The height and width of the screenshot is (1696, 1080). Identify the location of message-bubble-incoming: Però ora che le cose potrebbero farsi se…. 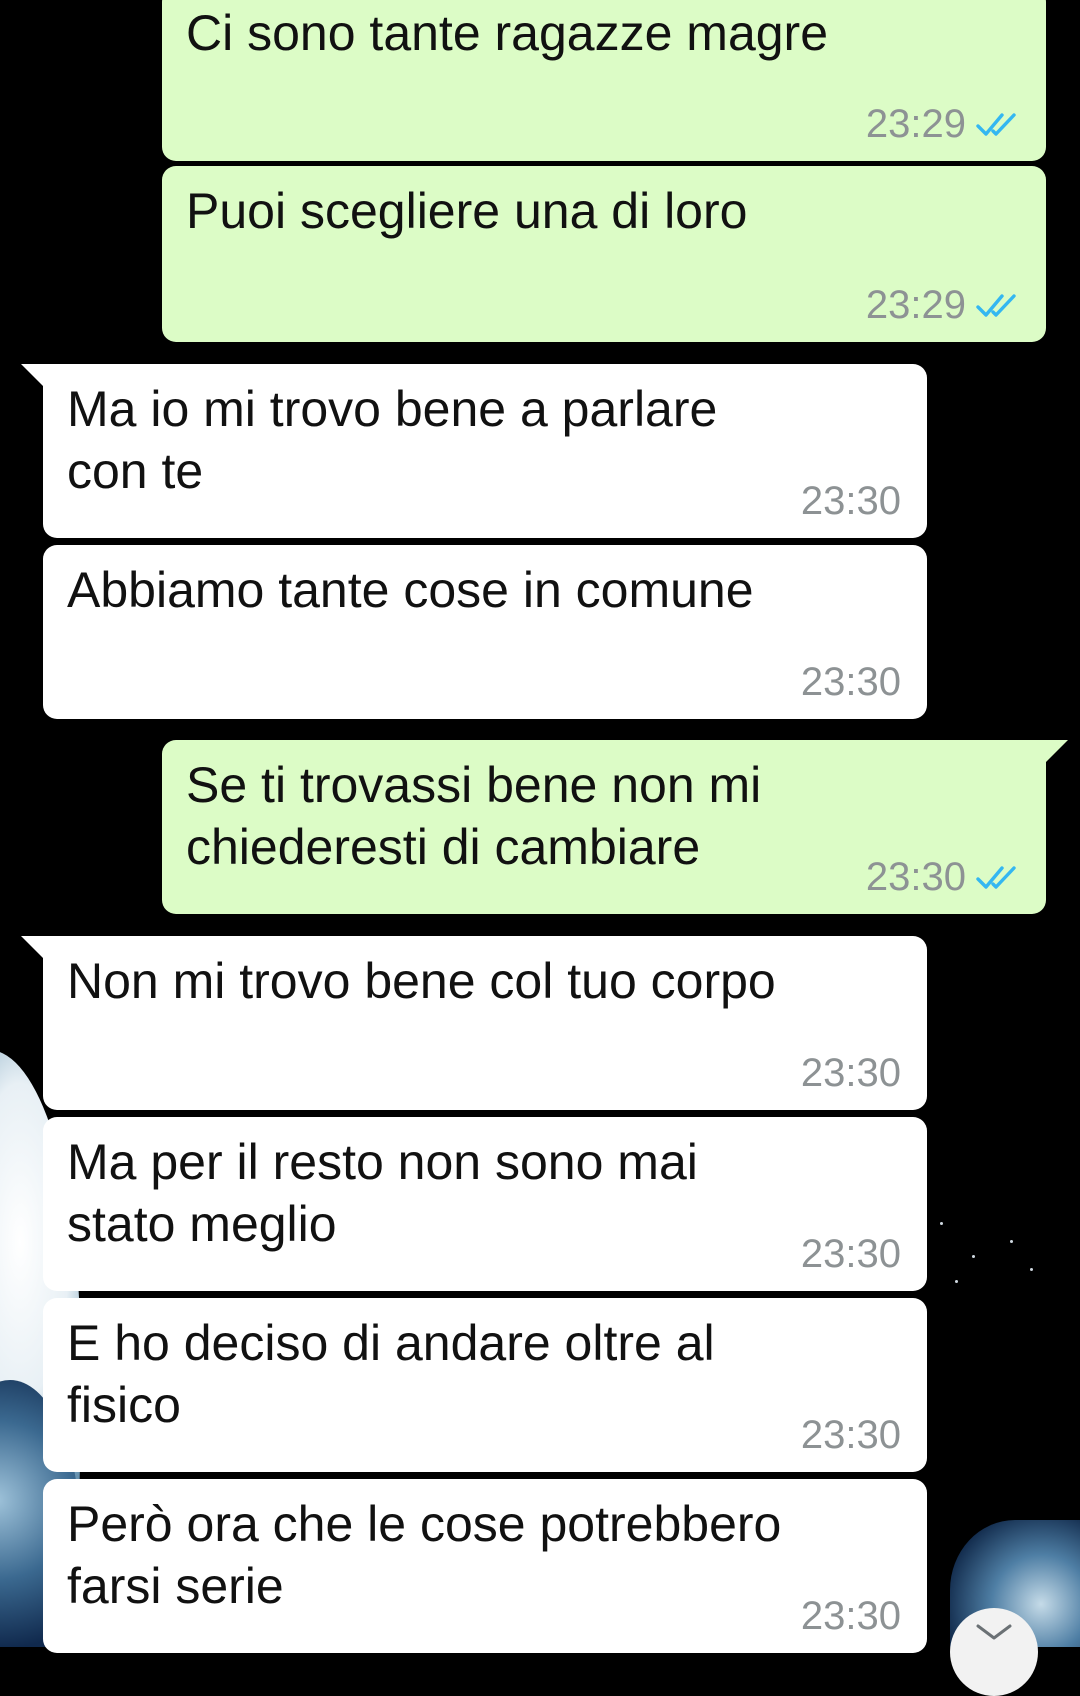
(485, 1566).